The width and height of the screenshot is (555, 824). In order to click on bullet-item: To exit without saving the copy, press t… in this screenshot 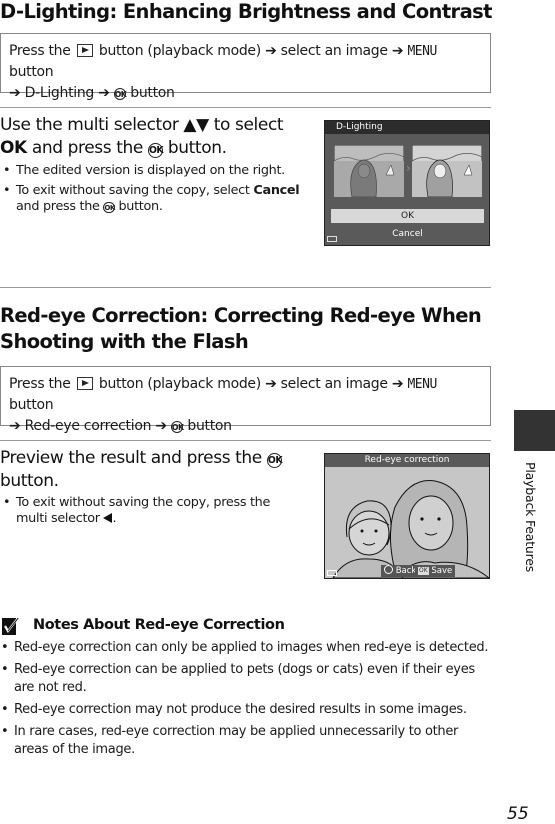, I will do `click(152, 511)`.